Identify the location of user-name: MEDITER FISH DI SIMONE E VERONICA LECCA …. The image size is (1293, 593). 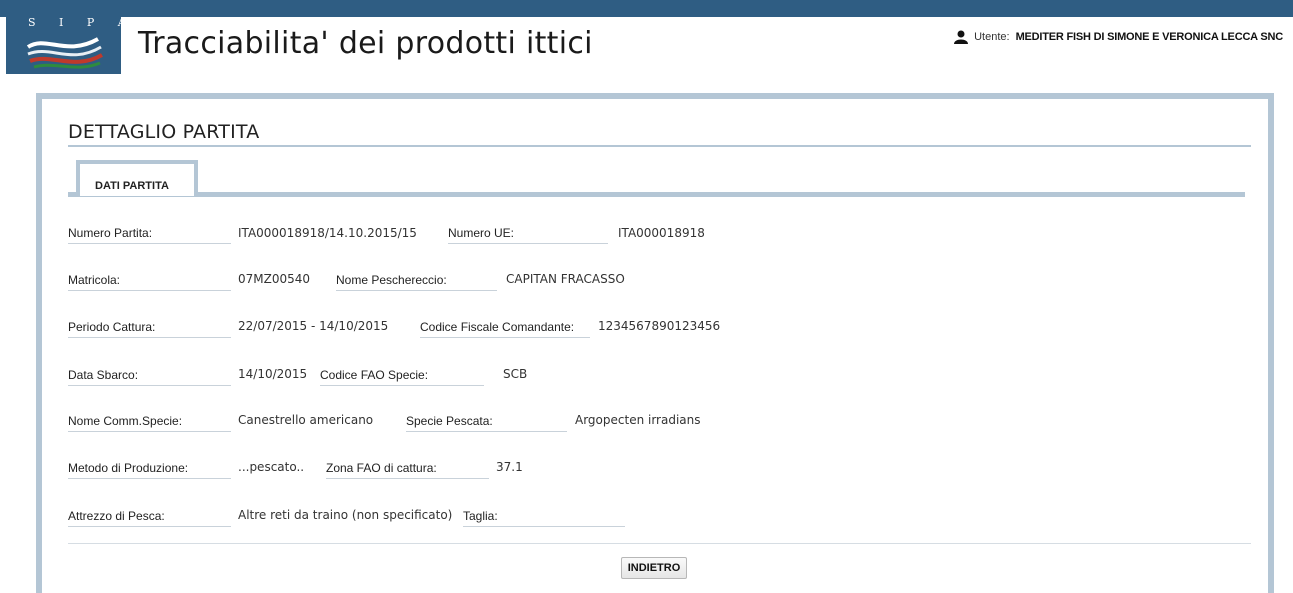
(1149, 37).